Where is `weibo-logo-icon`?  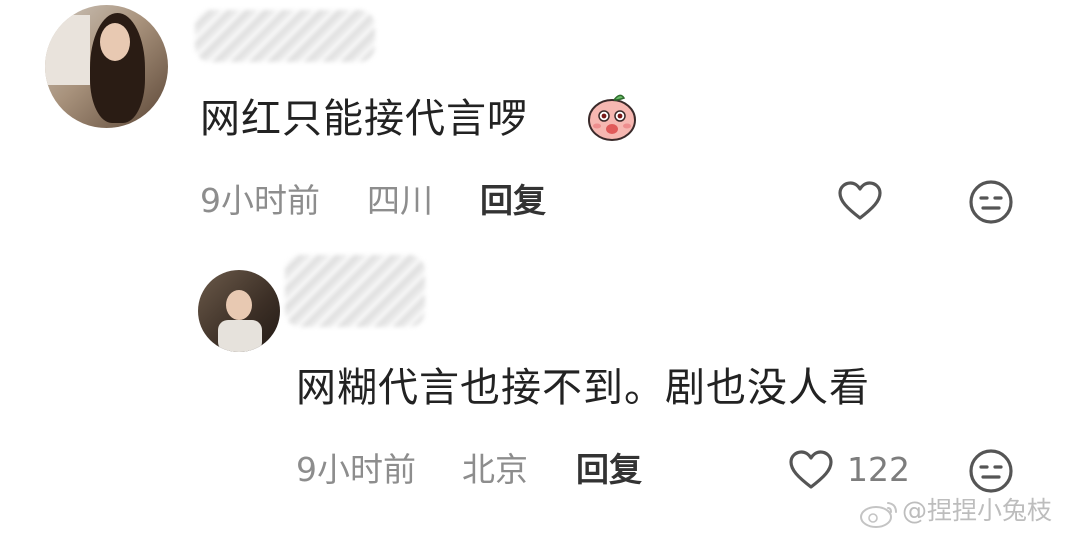 weibo-logo-icon is located at coordinates (878, 515).